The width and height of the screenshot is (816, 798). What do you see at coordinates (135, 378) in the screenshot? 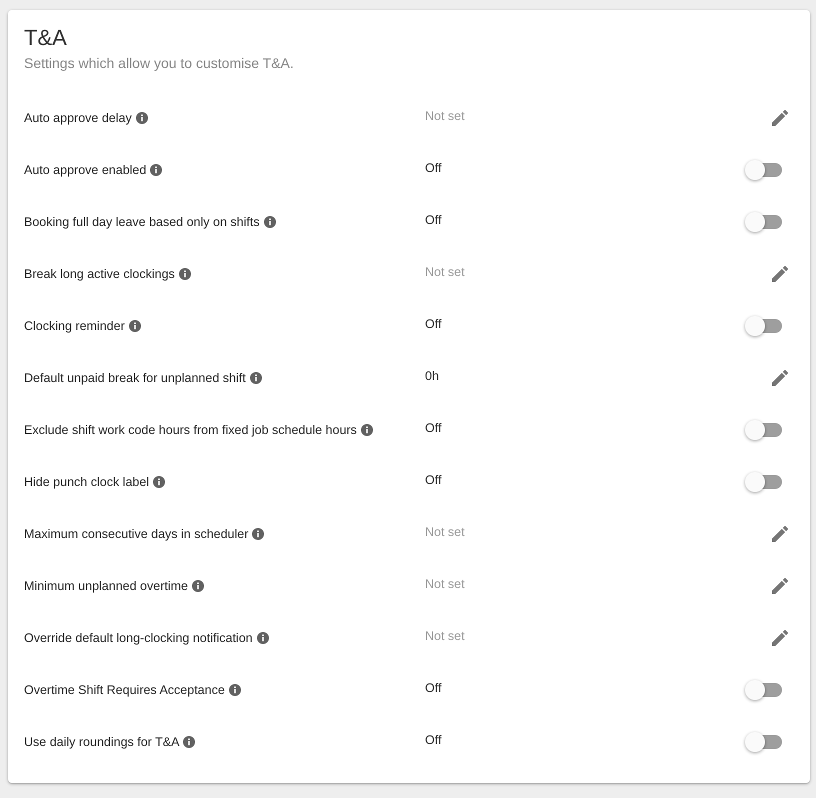
I see `setting-label: Default unpaid break for unplanned shift` at bounding box center [135, 378].